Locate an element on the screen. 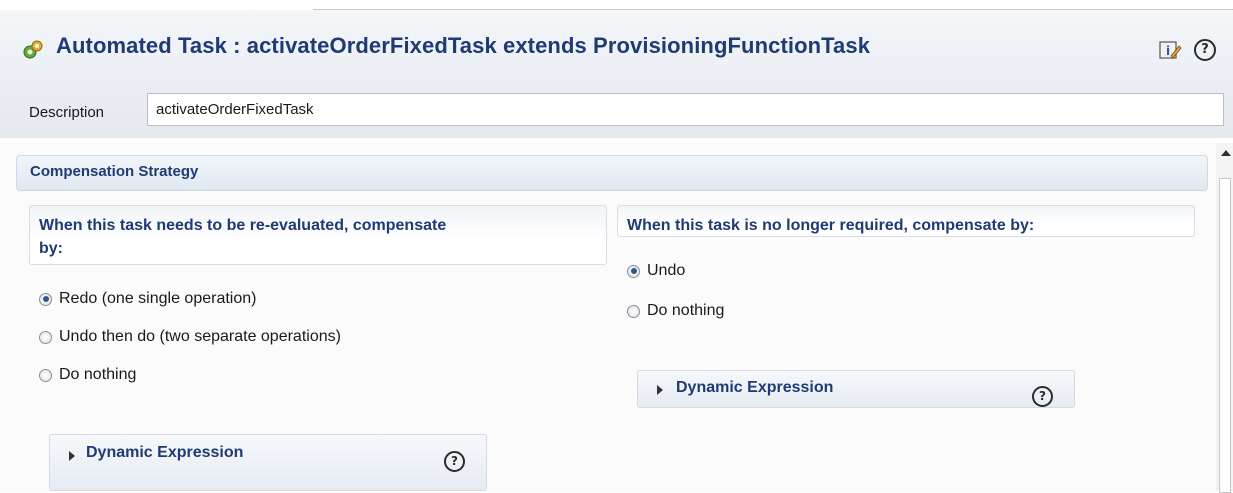 The height and width of the screenshot is (493, 1233). scroll-up-arrow-icon is located at coordinates (1226, 153).